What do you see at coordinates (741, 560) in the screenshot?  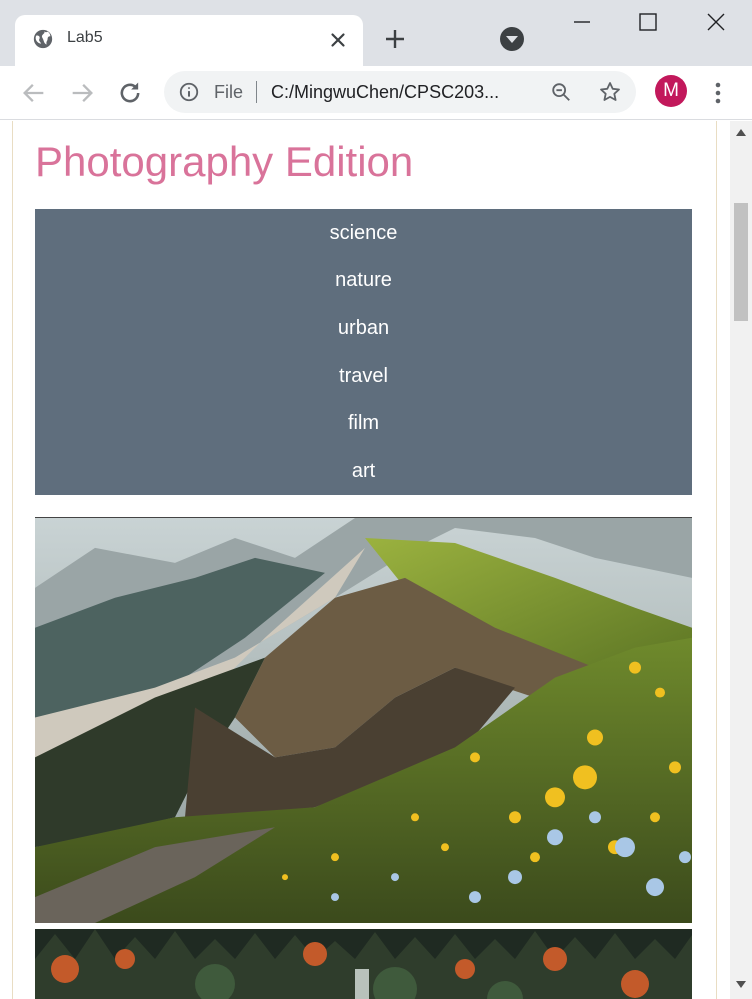 I see `page-scrollbar` at bounding box center [741, 560].